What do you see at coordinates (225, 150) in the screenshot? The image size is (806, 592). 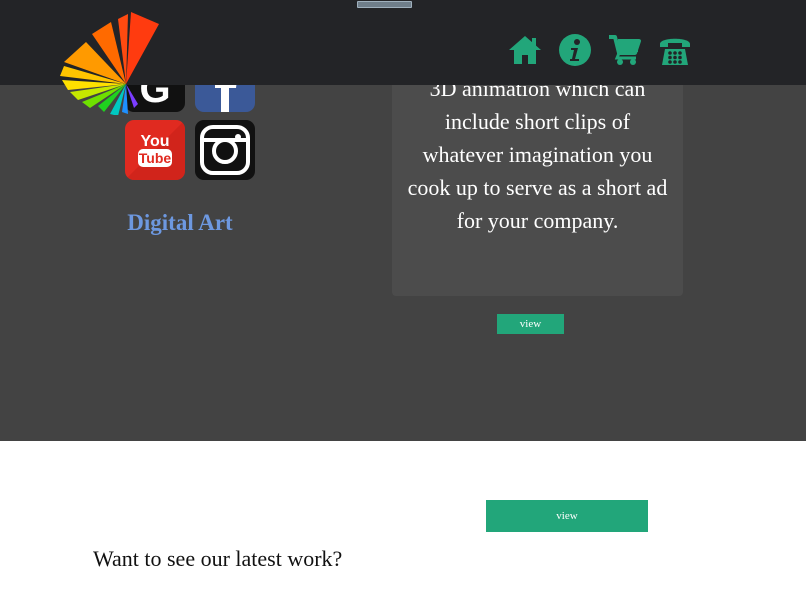 I see `instagram-icon` at bounding box center [225, 150].